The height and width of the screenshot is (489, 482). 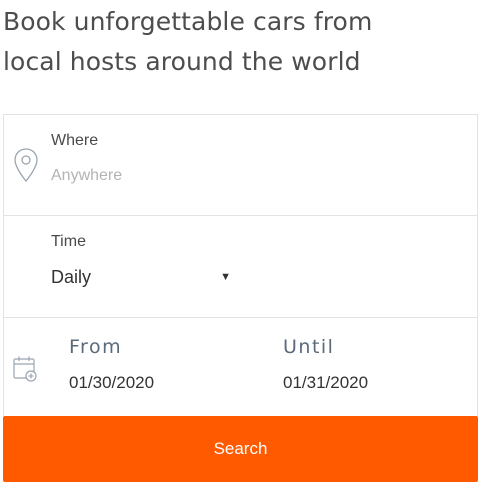 I want to click on location-pin-icon, so click(x=26, y=165).